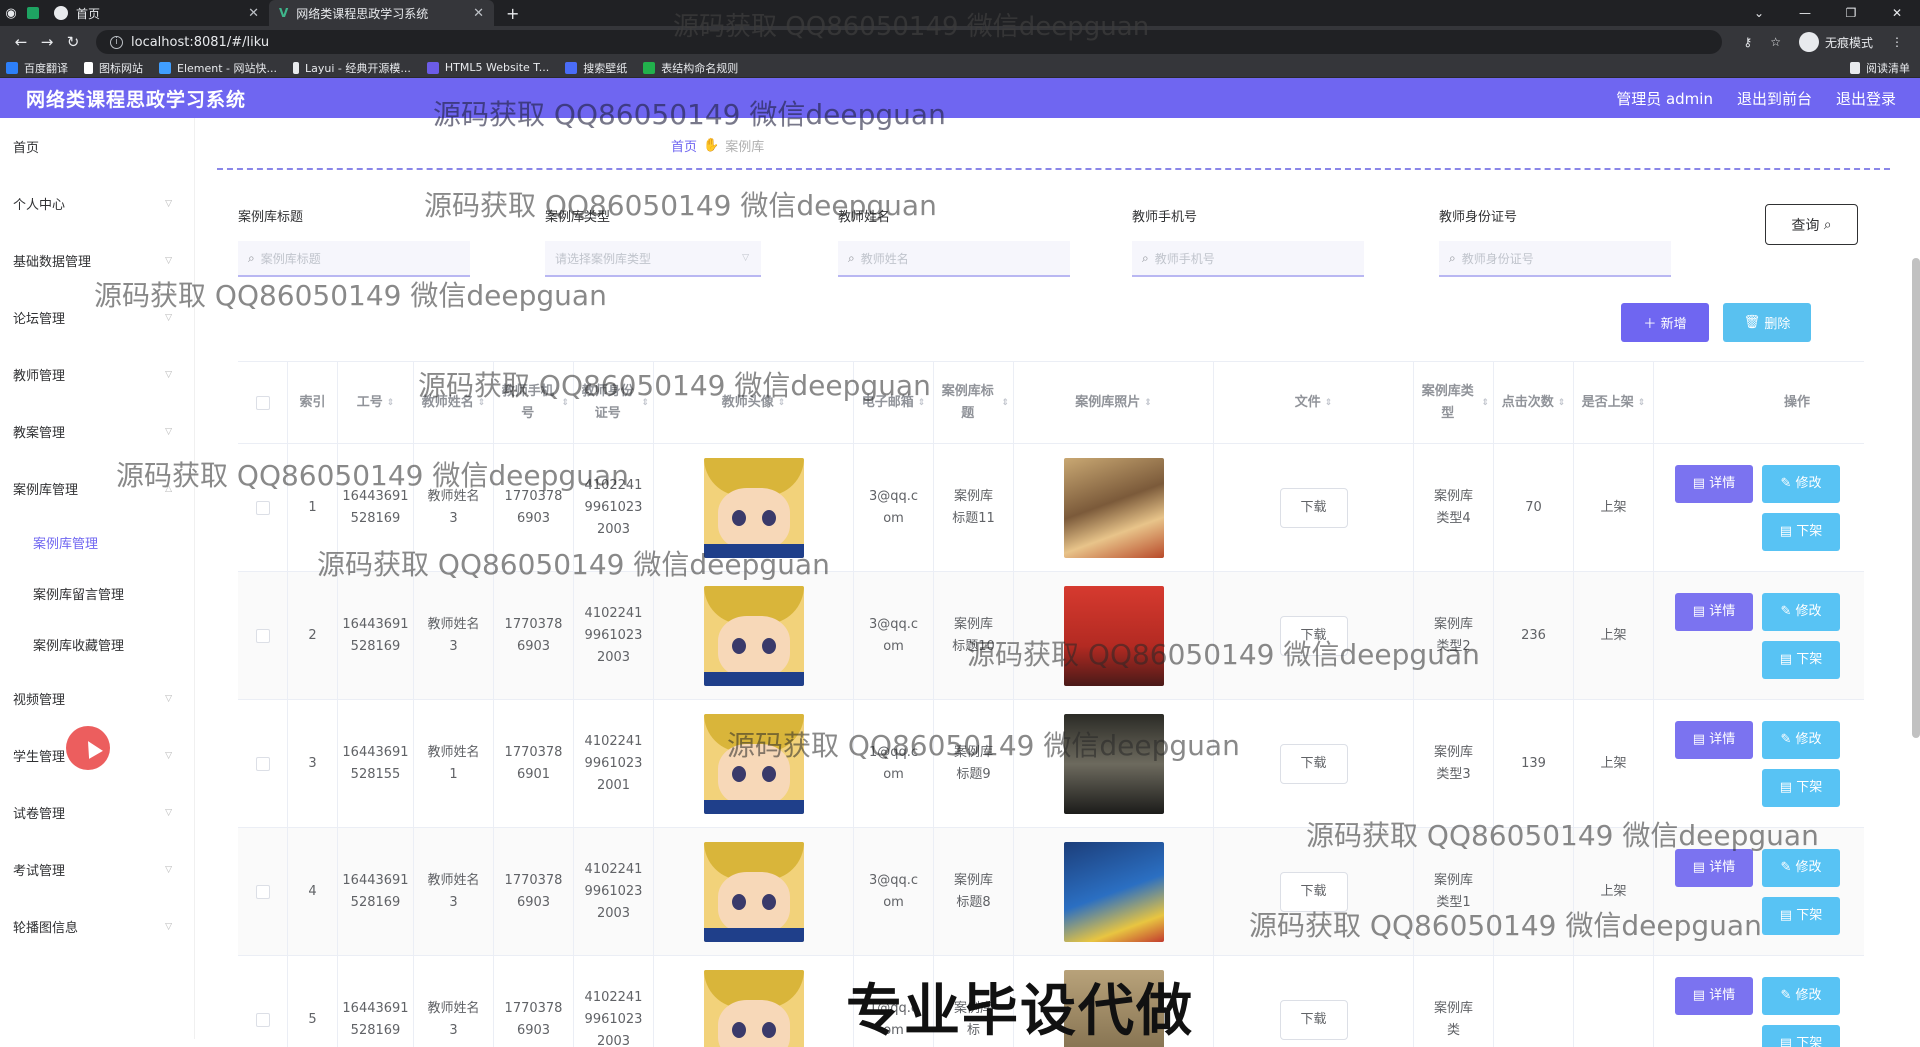 Image resolution: width=1920 pixels, height=1047 pixels. Describe the element at coordinates (116, 42) in the screenshot. I see `info-icon: i` at that location.